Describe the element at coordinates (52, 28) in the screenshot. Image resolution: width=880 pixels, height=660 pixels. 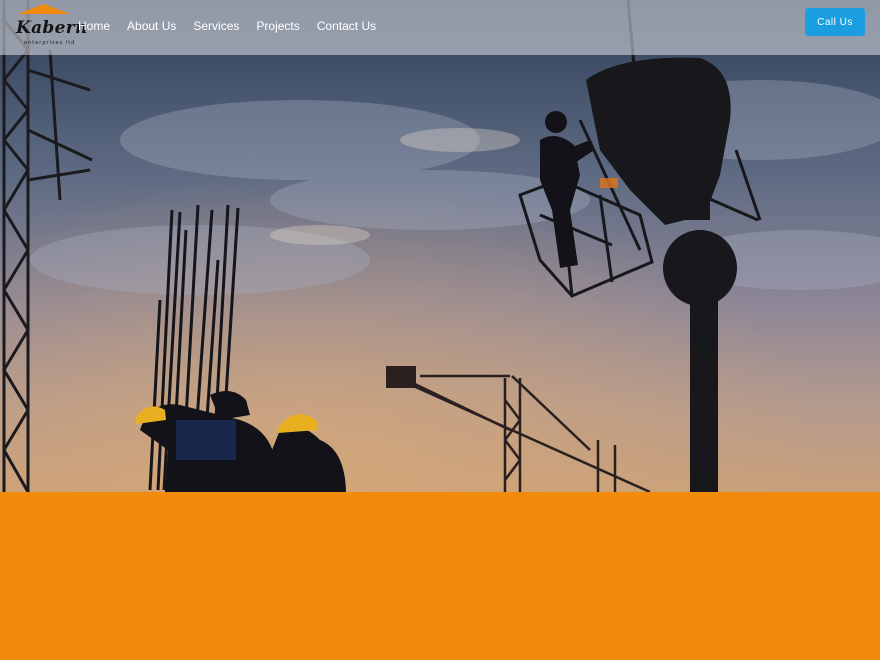
I see `brand-name: Kabern` at that location.